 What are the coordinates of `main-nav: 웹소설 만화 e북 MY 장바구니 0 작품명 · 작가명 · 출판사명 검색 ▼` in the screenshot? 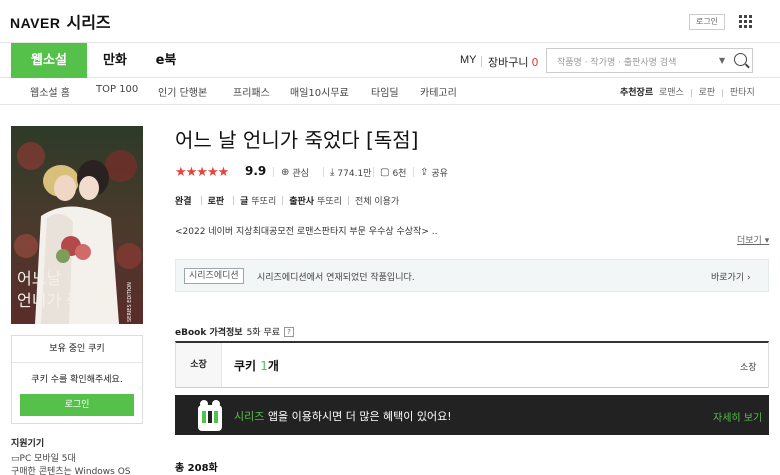 It's located at (390, 60).